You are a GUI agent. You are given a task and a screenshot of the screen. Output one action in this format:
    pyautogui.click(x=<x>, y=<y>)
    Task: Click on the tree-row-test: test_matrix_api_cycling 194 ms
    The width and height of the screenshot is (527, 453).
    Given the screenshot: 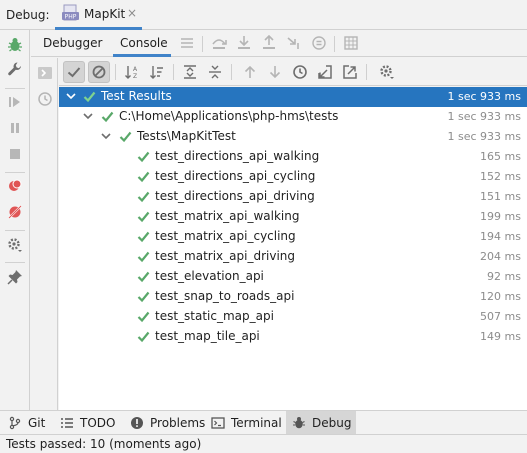 What is the action you would take?
    pyautogui.click(x=293, y=237)
    